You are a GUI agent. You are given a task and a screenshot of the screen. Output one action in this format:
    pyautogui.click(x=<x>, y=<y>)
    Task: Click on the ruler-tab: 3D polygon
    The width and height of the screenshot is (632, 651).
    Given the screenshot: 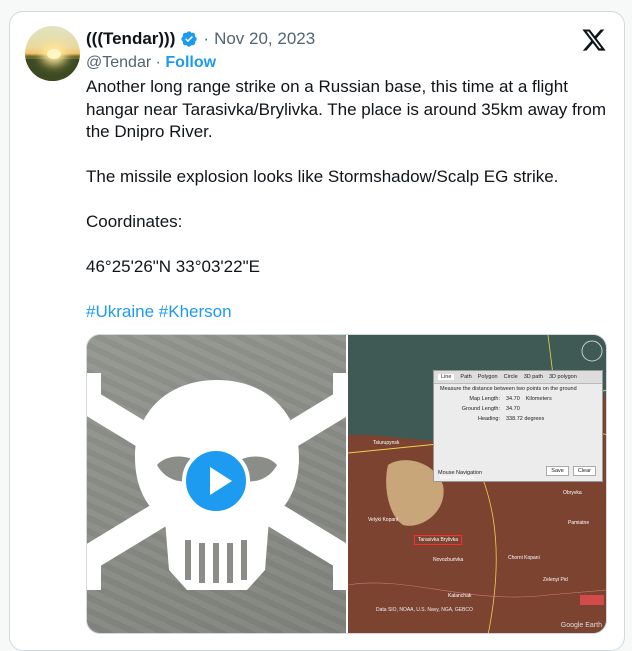 What is the action you would take?
    pyautogui.click(x=563, y=377)
    